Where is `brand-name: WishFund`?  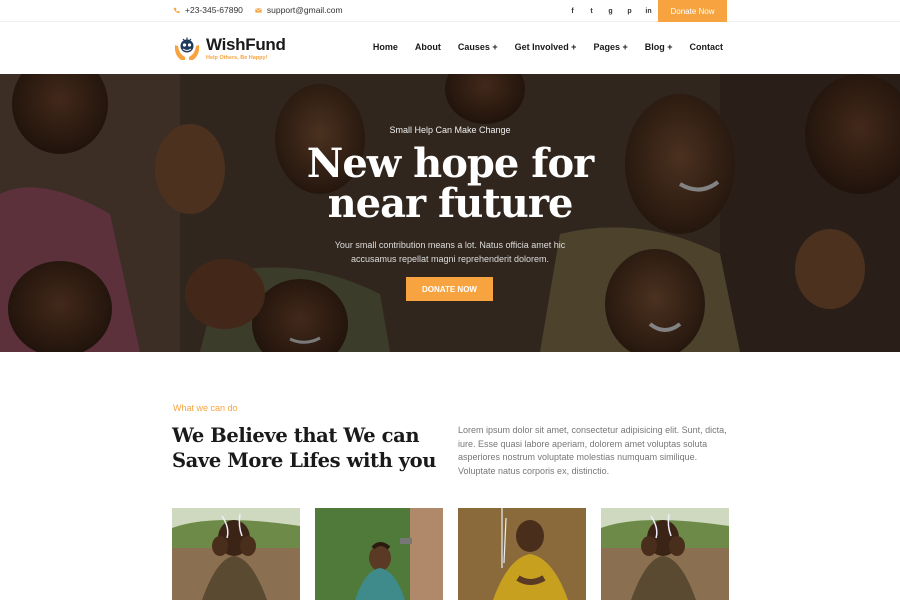 brand-name: WishFund is located at coordinates (246, 44).